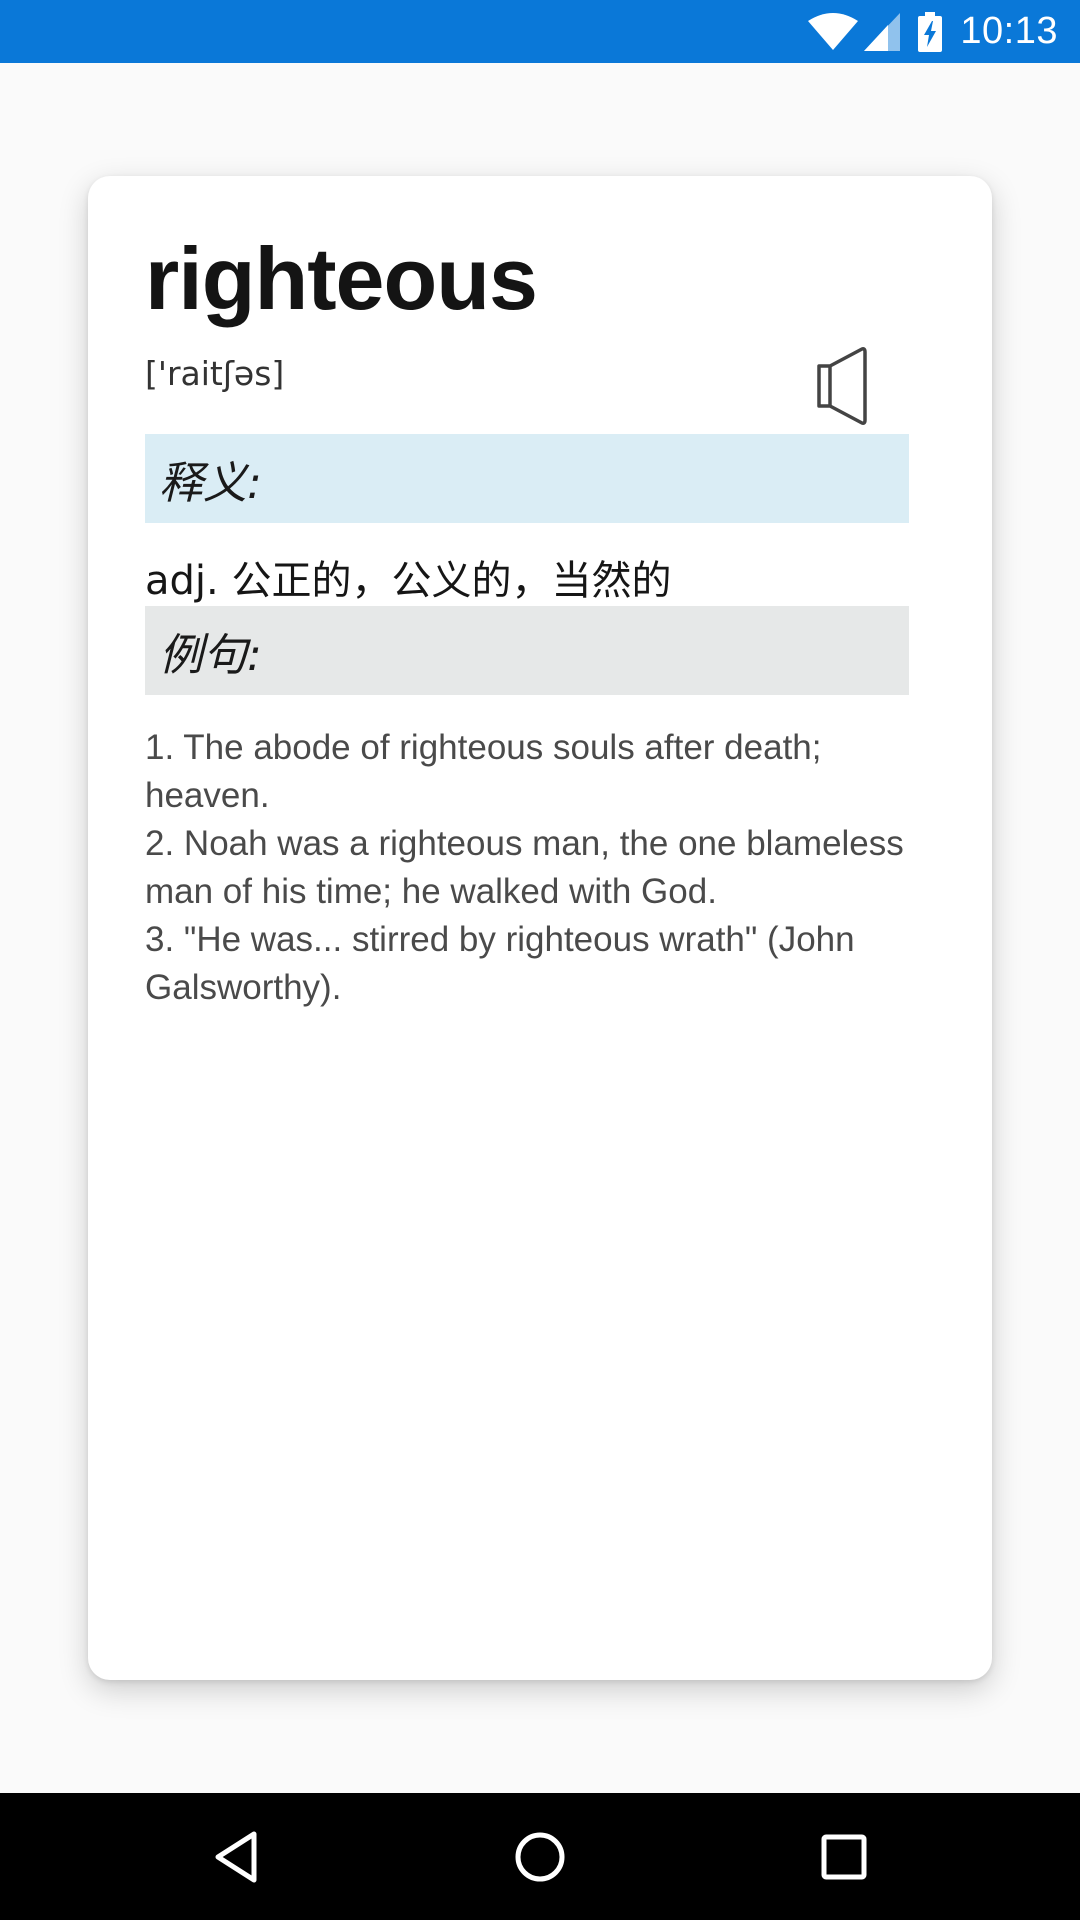 The height and width of the screenshot is (1920, 1080). Describe the element at coordinates (527, 650) in the screenshot. I see `examples-heading: 例句:` at that location.